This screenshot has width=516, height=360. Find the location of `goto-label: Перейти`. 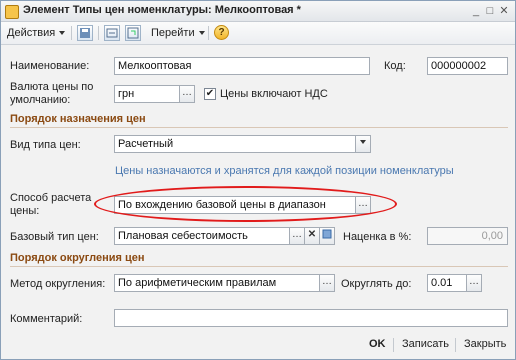

goto-label: Перейти is located at coordinates (173, 33).